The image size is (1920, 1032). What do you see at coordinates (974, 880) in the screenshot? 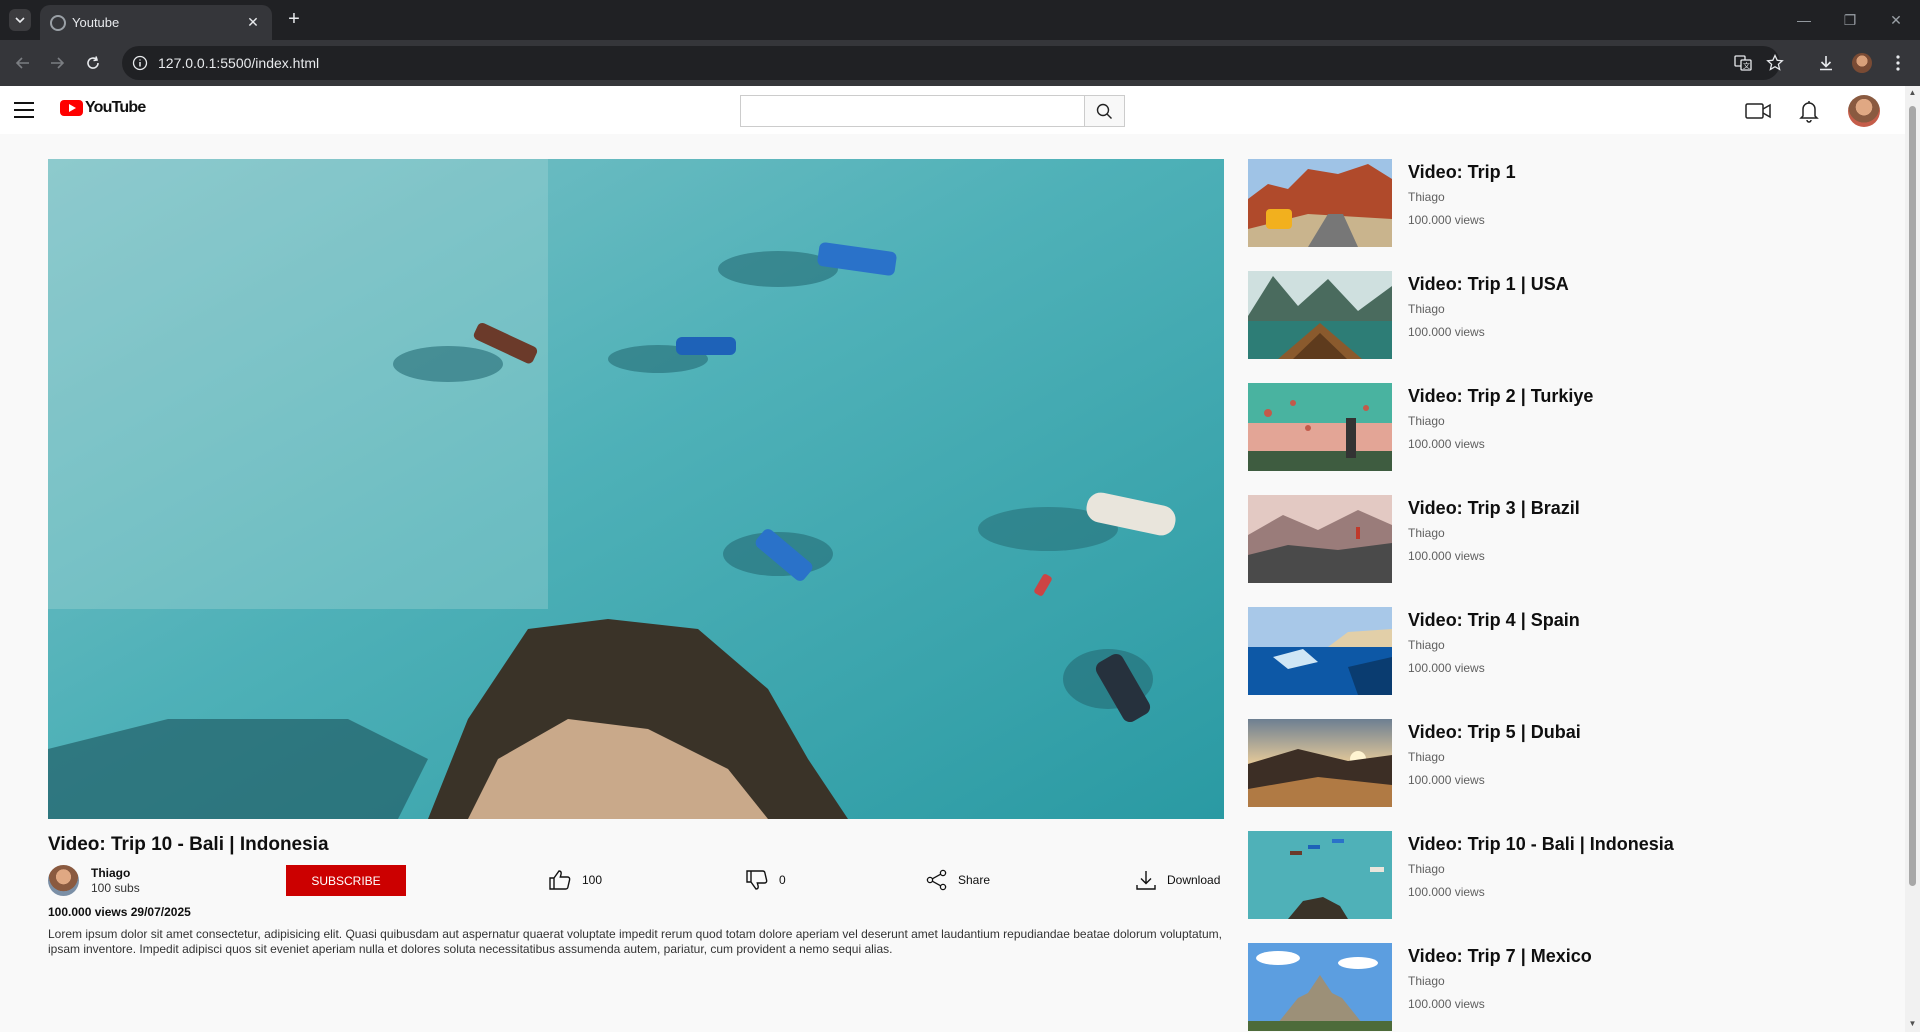
I see `share-label: Share` at bounding box center [974, 880].